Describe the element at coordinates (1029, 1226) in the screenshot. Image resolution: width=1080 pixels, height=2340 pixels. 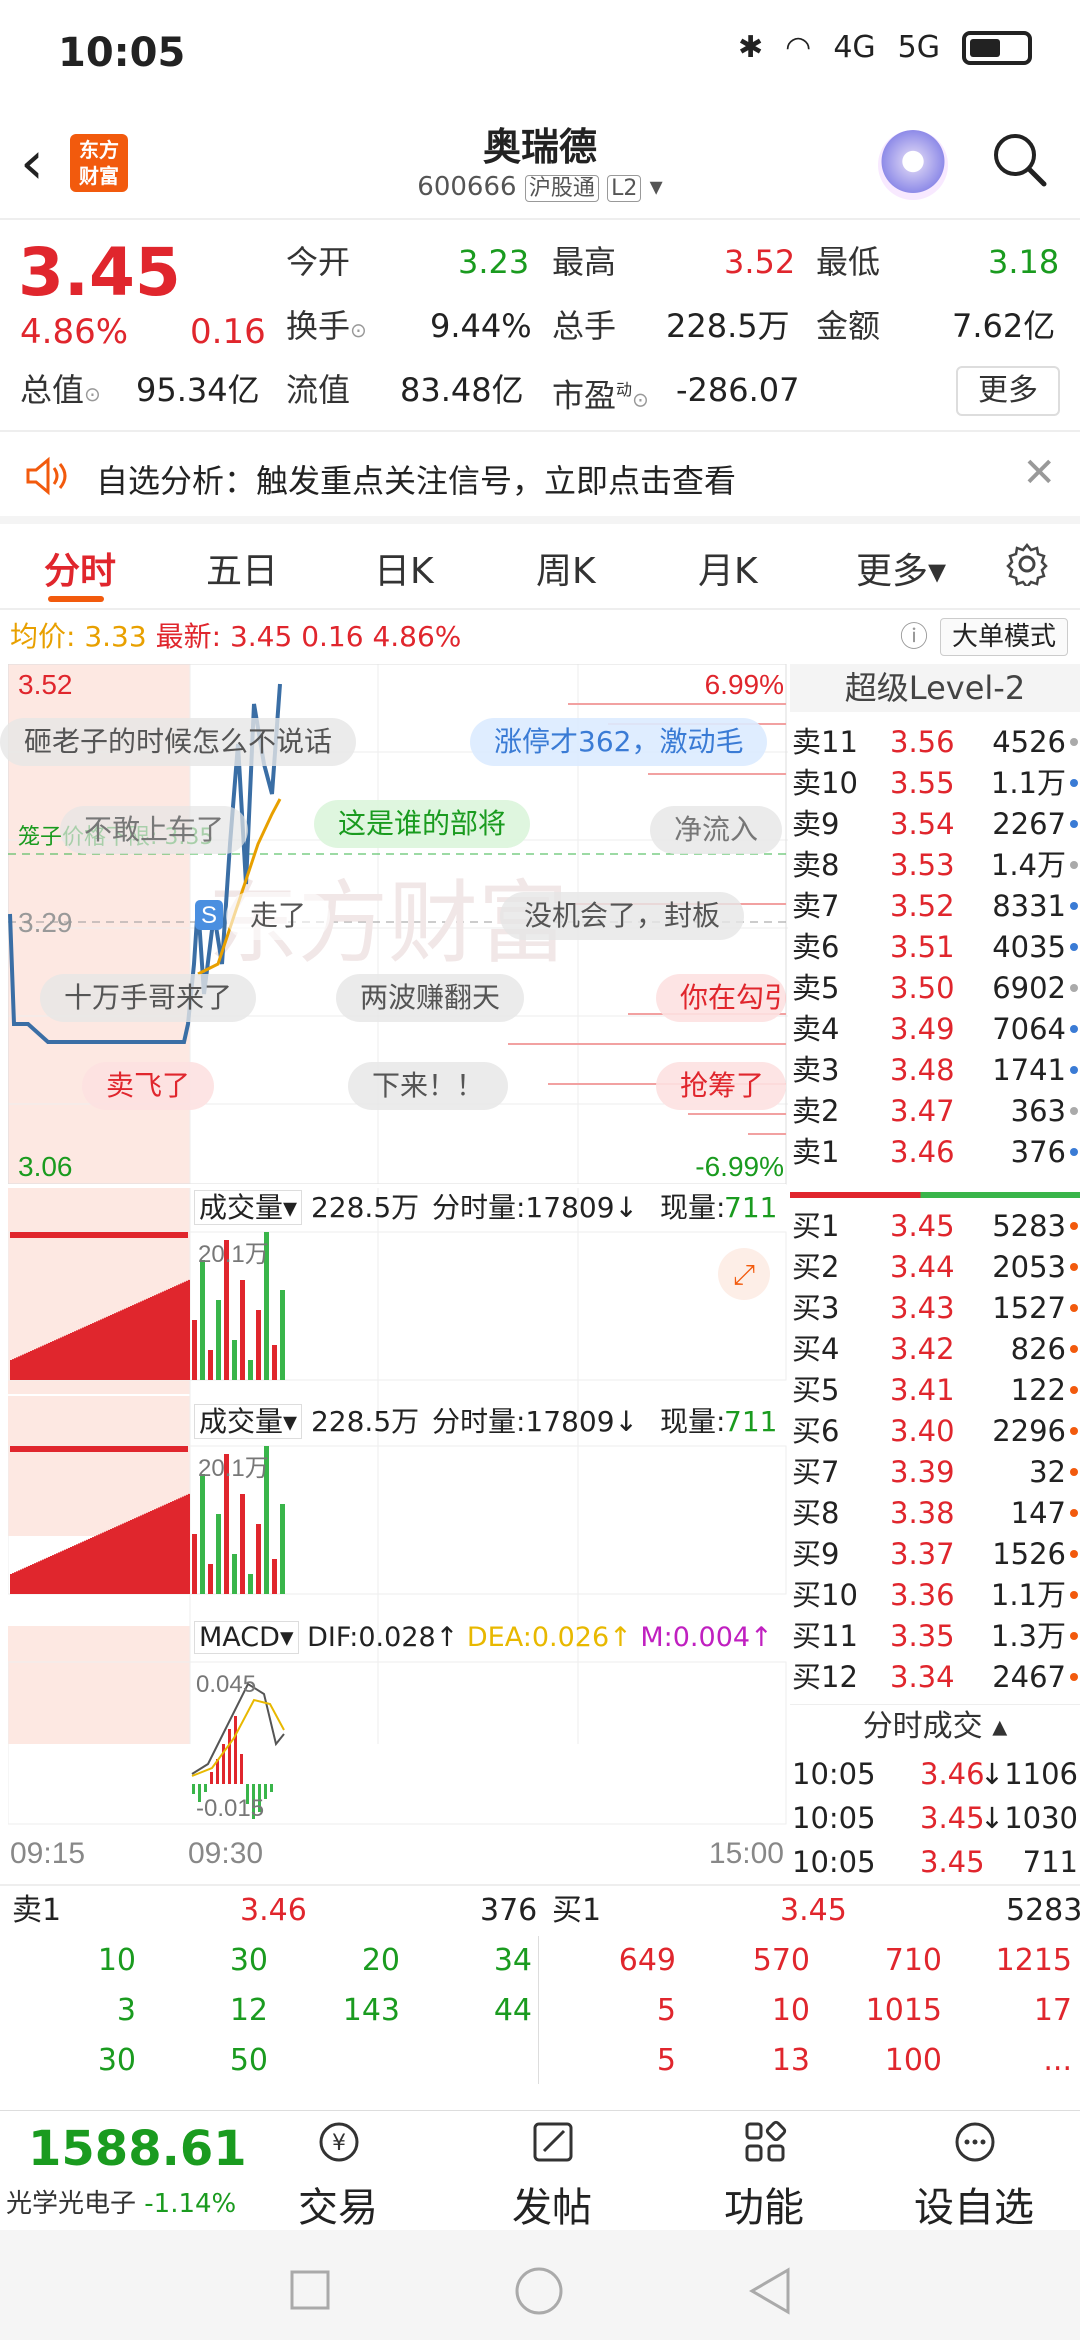
I see `buy-level-volume: 5283` at that location.